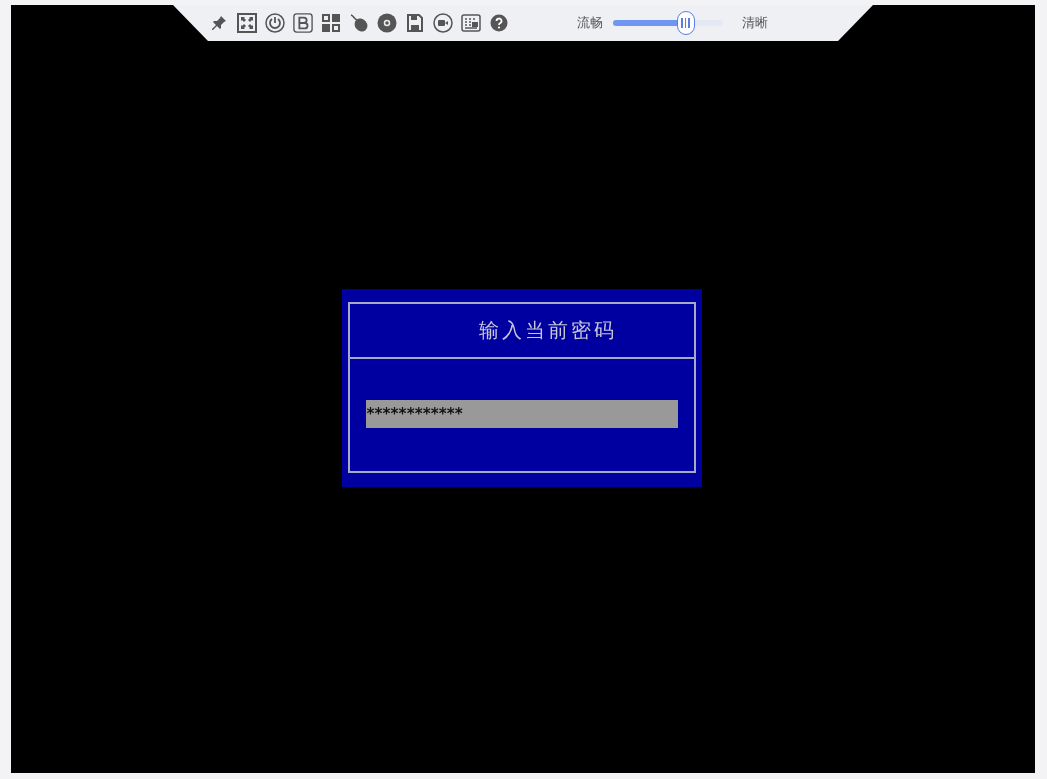  I want to click on help-icon, so click(499, 23).